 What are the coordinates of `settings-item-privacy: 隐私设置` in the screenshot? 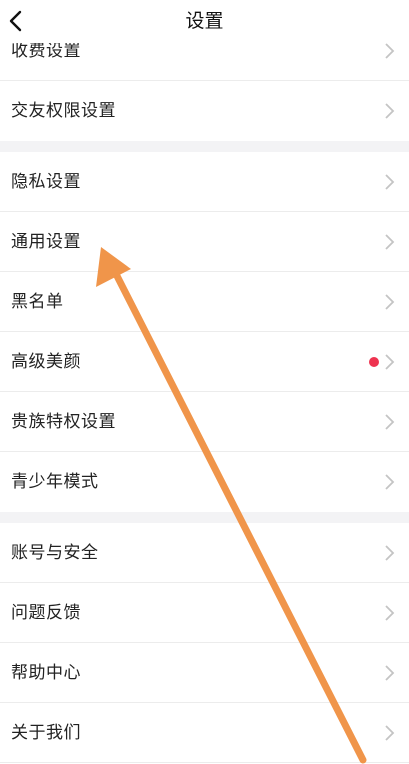 It's located at (204, 182).